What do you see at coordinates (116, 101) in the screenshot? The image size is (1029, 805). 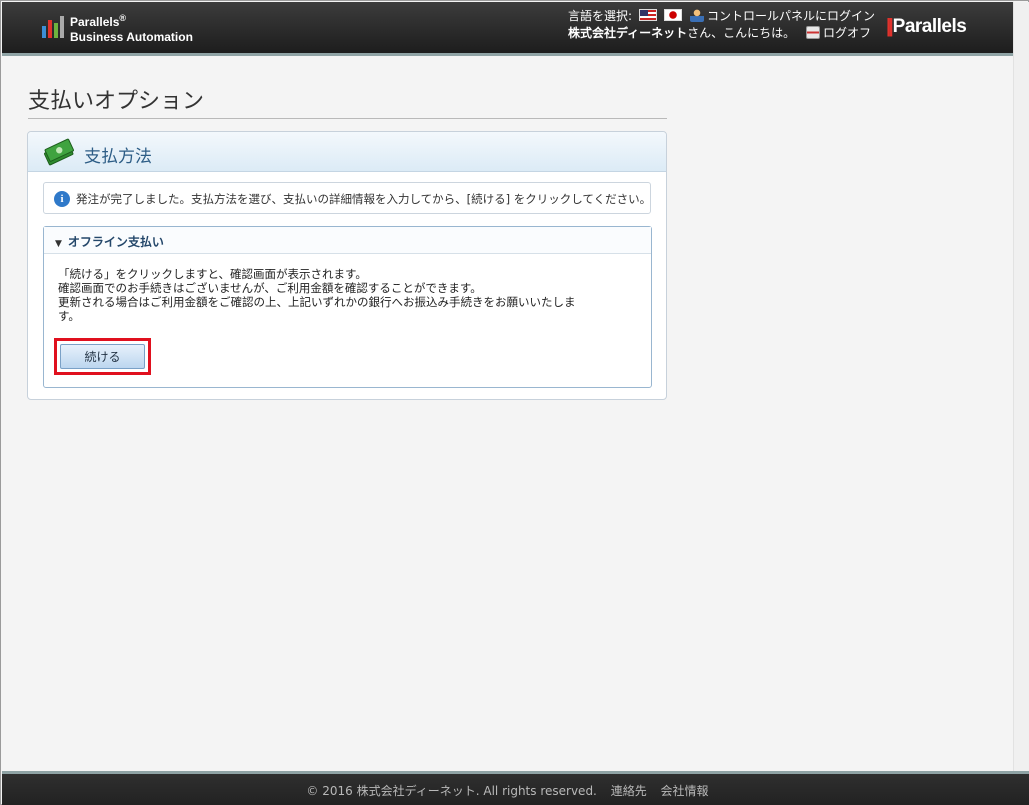 I see `page-title: 支払いオプション` at bounding box center [116, 101].